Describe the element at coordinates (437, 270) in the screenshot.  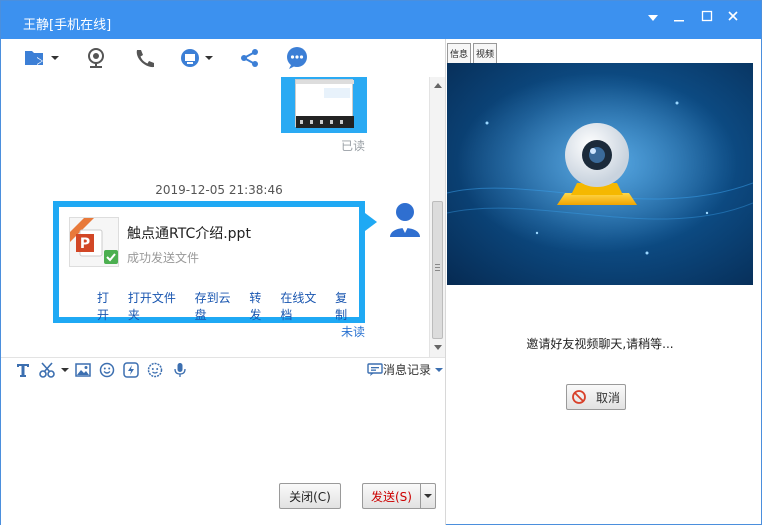
I see `scroll-thumb` at that location.